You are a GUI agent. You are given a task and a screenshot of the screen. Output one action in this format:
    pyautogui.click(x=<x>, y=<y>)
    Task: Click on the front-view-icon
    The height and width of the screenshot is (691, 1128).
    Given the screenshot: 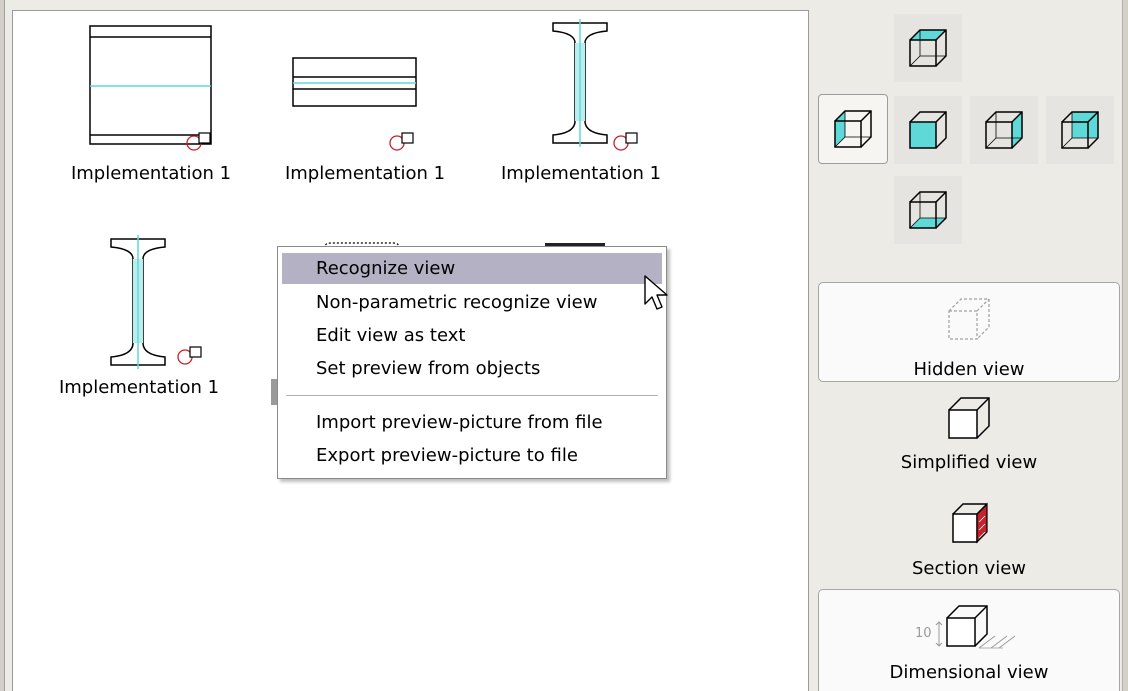 What is the action you would take?
    pyautogui.click(x=928, y=130)
    